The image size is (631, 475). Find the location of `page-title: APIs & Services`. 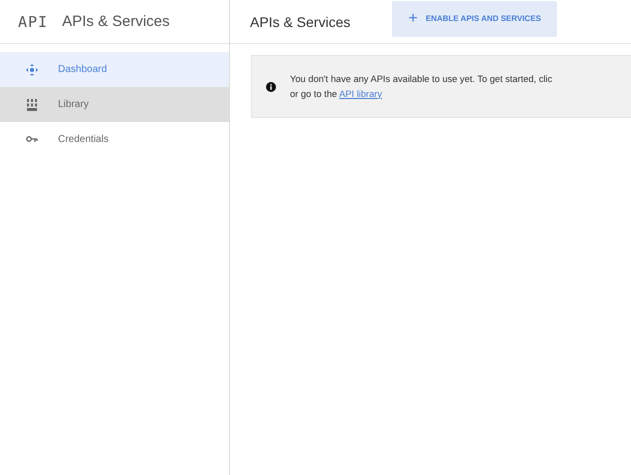

page-title: APIs & Services is located at coordinates (300, 22).